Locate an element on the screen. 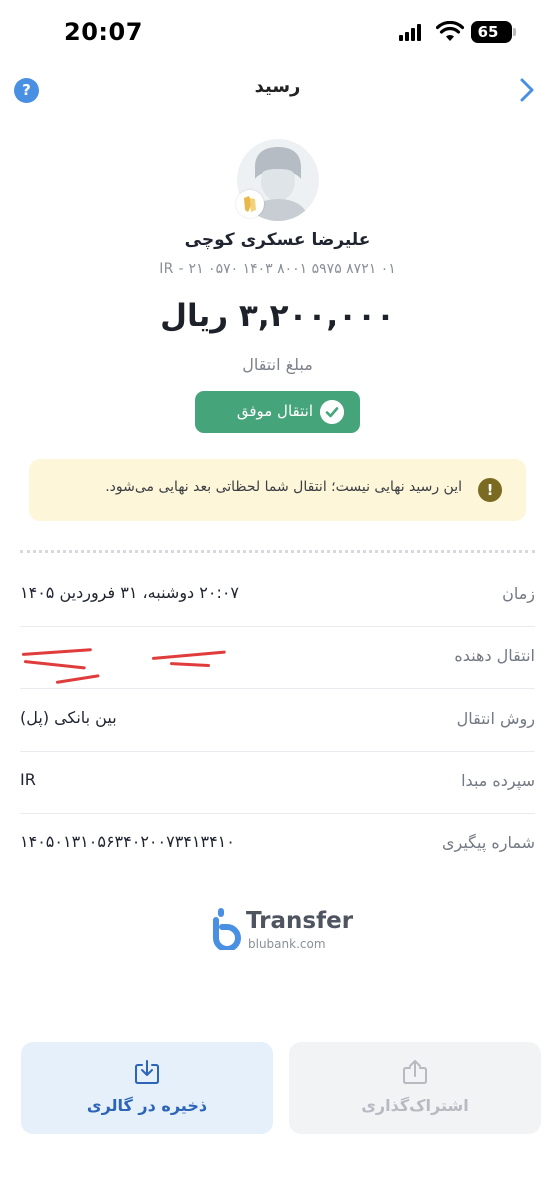 This screenshot has height=1200, width=555. detail-label: سپرده مبدا is located at coordinates (498, 780).